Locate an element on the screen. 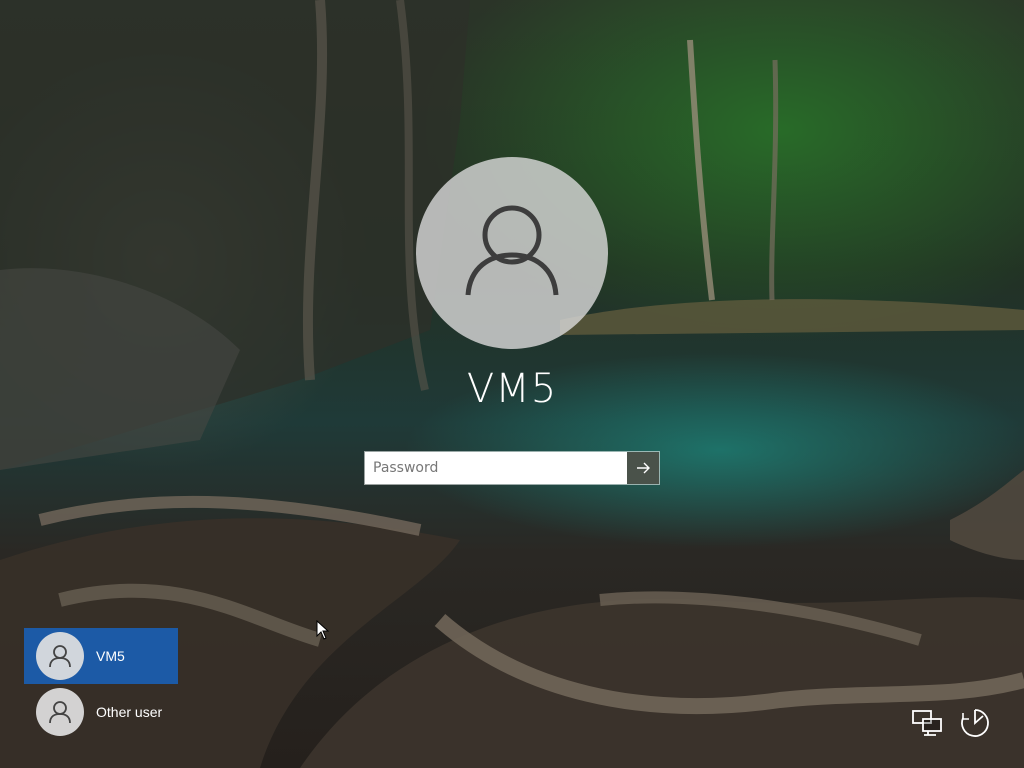 The image size is (1024, 768). user-item-label: Other user is located at coordinates (129, 712).